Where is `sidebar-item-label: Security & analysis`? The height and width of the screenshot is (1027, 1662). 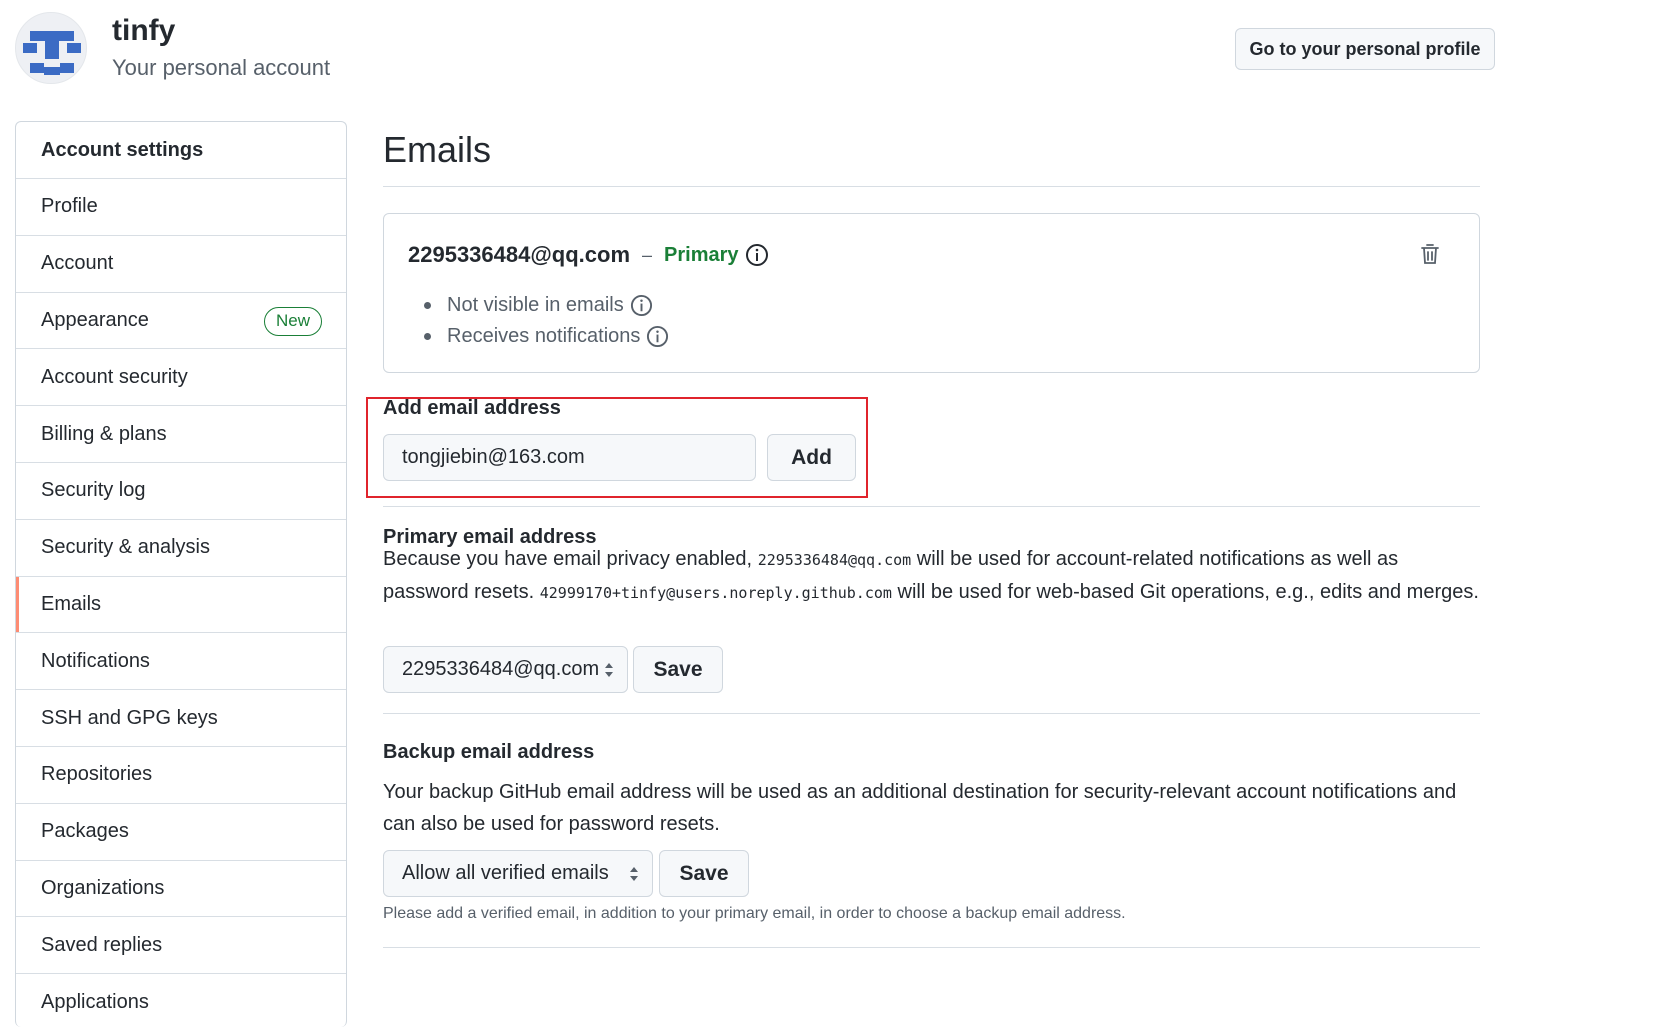
sidebar-item-label: Security & analysis is located at coordinates (125, 547).